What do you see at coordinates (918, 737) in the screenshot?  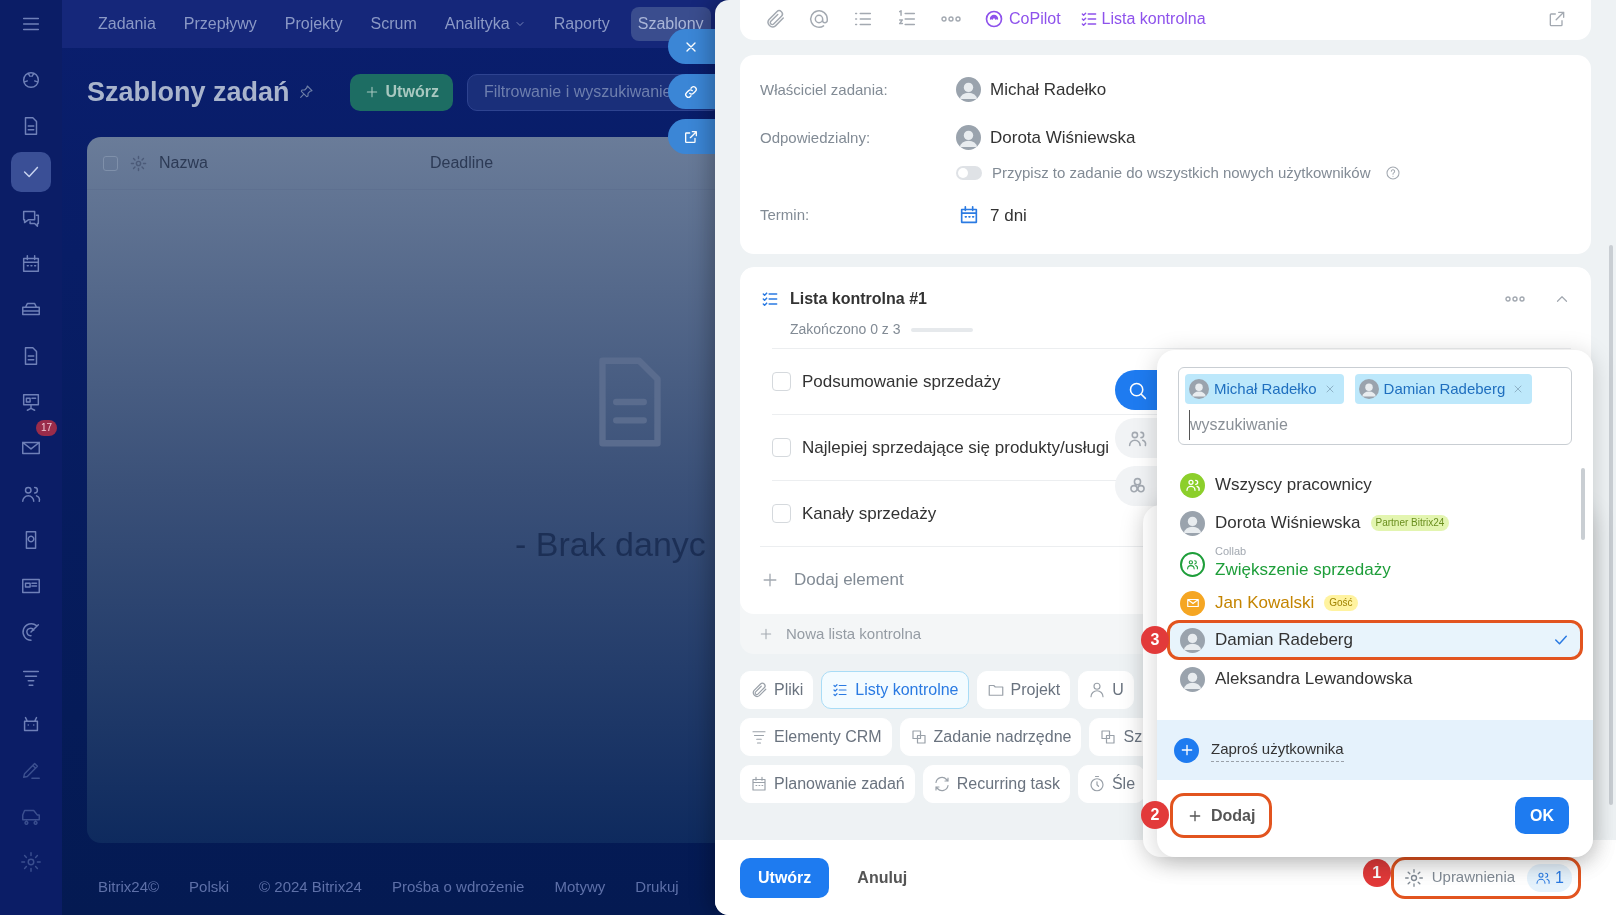 I see `squares-icon` at bounding box center [918, 737].